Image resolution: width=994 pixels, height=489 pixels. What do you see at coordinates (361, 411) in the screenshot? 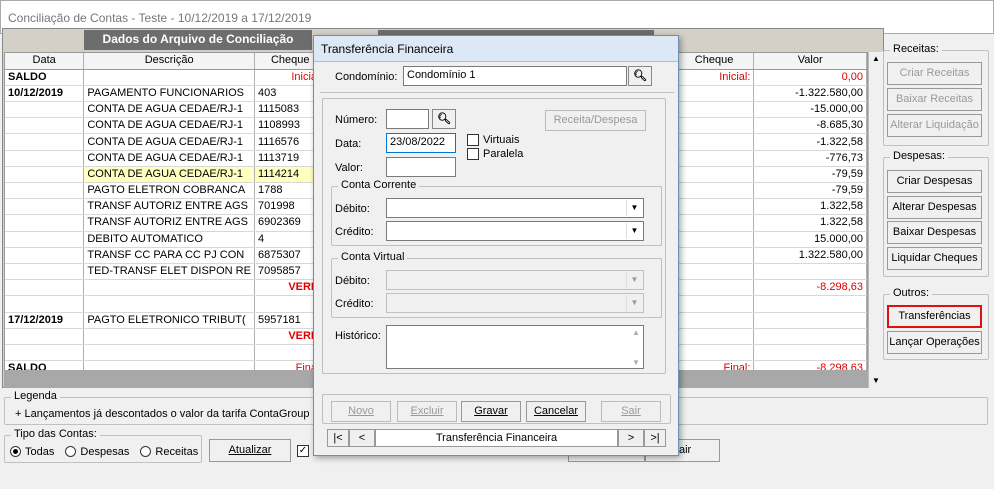
I see `novo-button: Novo` at bounding box center [361, 411].